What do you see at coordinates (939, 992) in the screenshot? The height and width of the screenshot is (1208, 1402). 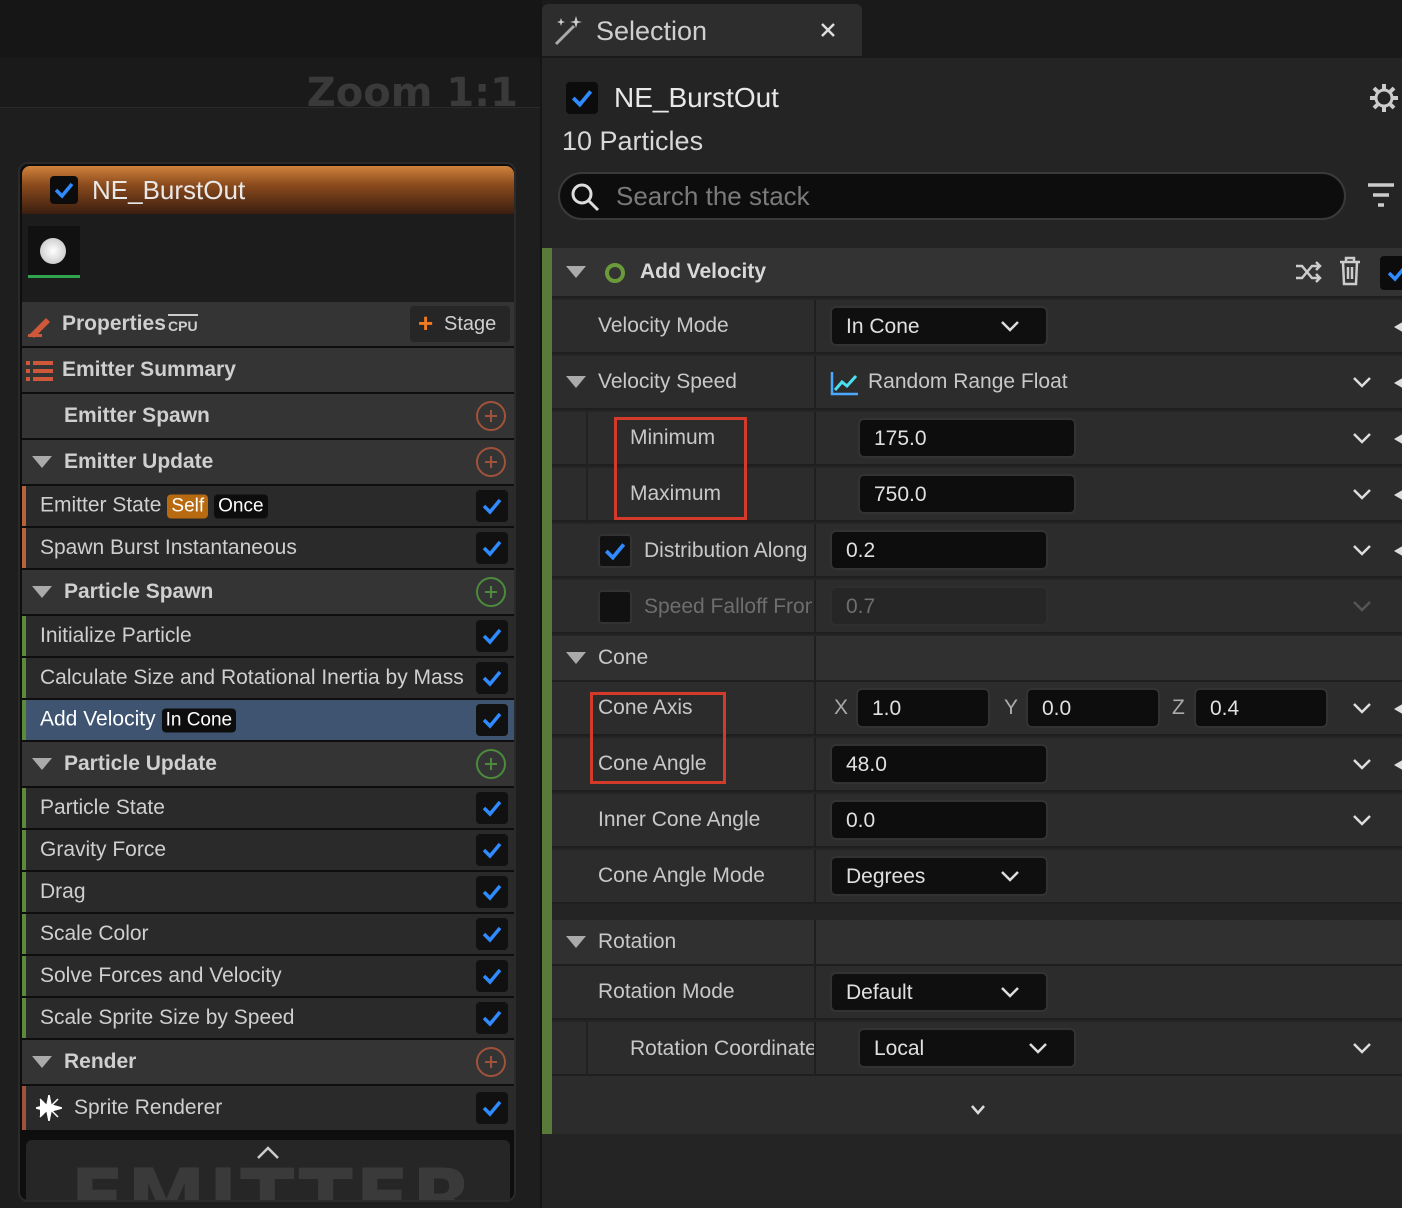 I see `rotation-mode-dropdown: Default` at bounding box center [939, 992].